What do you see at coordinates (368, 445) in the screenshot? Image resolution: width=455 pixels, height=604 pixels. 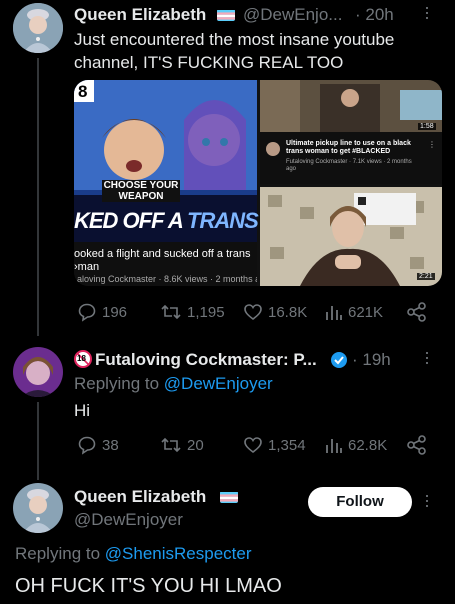 I see `view-count: 62.8K` at bounding box center [368, 445].